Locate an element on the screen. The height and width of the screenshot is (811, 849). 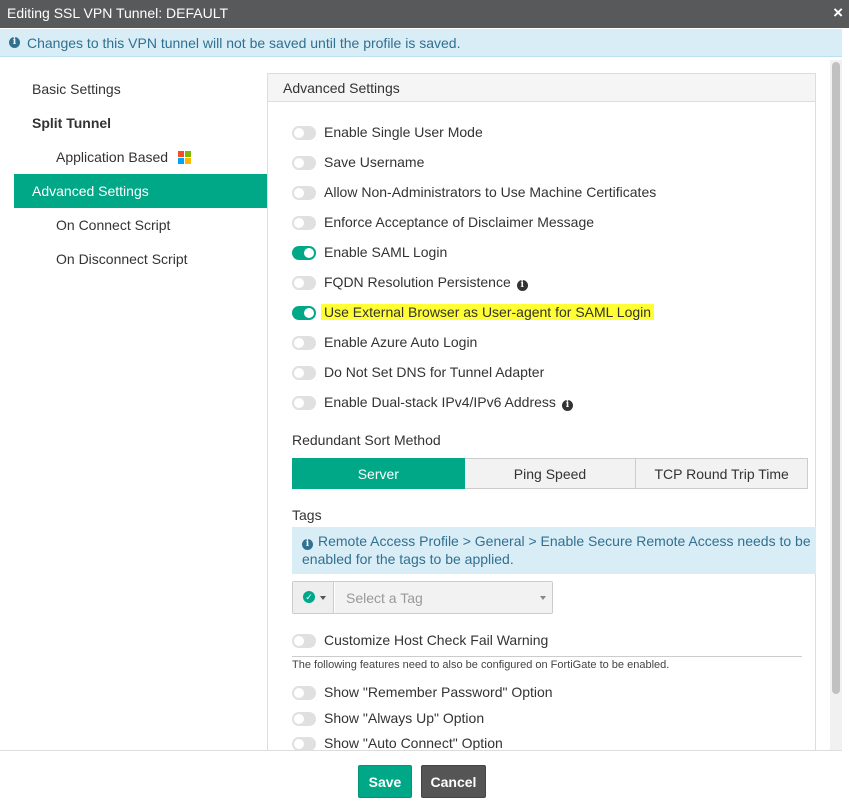
toggle-auto-connect is located at coordinates (304, 744).